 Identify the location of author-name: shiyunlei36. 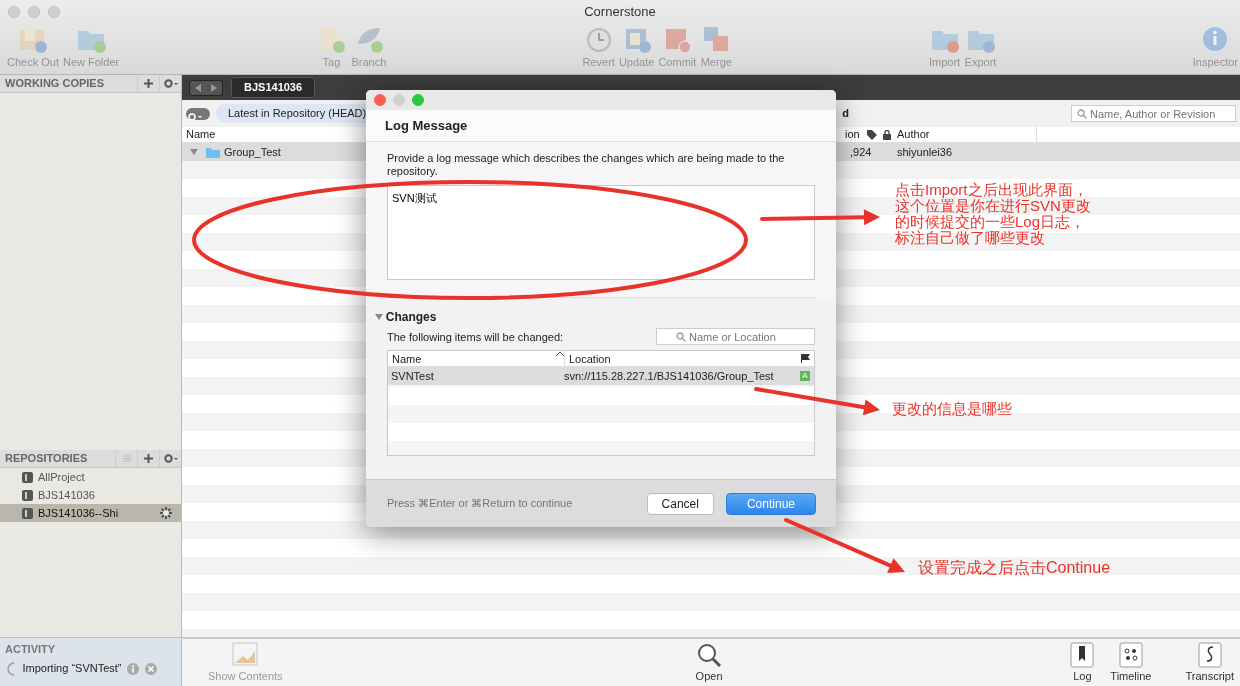
(925, 152).